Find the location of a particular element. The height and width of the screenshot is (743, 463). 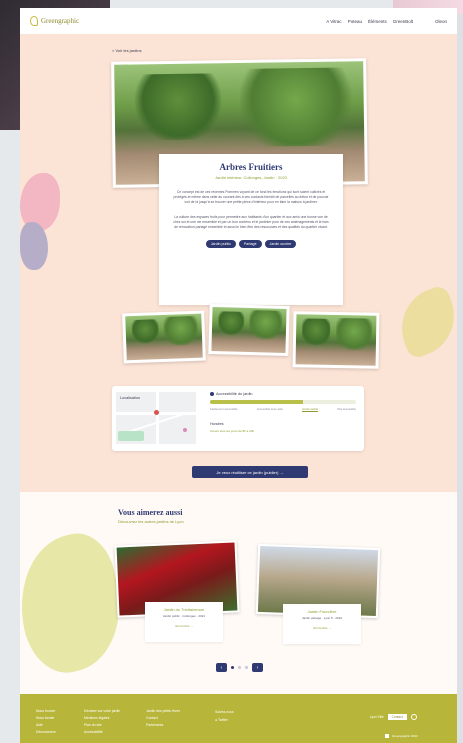

footer-link: Jardin des petits rêves is located at coordinates (163, 711).